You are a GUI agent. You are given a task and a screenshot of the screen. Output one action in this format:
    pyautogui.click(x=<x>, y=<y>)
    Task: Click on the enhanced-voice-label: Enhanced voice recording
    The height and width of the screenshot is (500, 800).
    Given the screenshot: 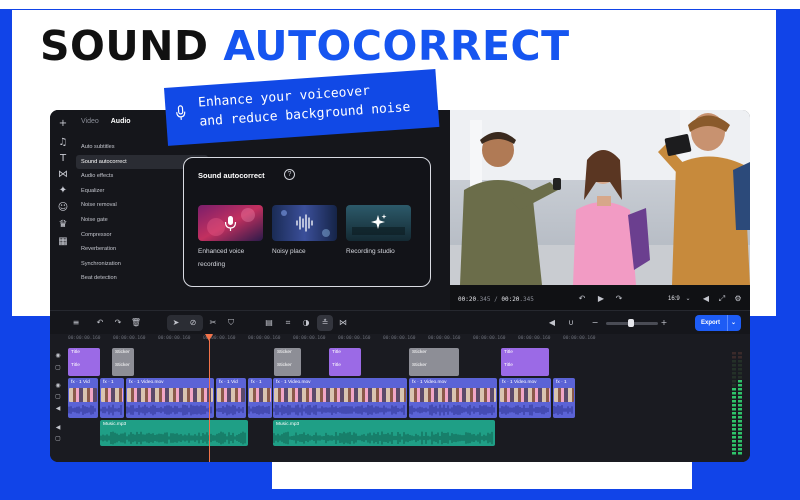 What is the action you would take?
    pyautogui.click(x=221, y=258)
    